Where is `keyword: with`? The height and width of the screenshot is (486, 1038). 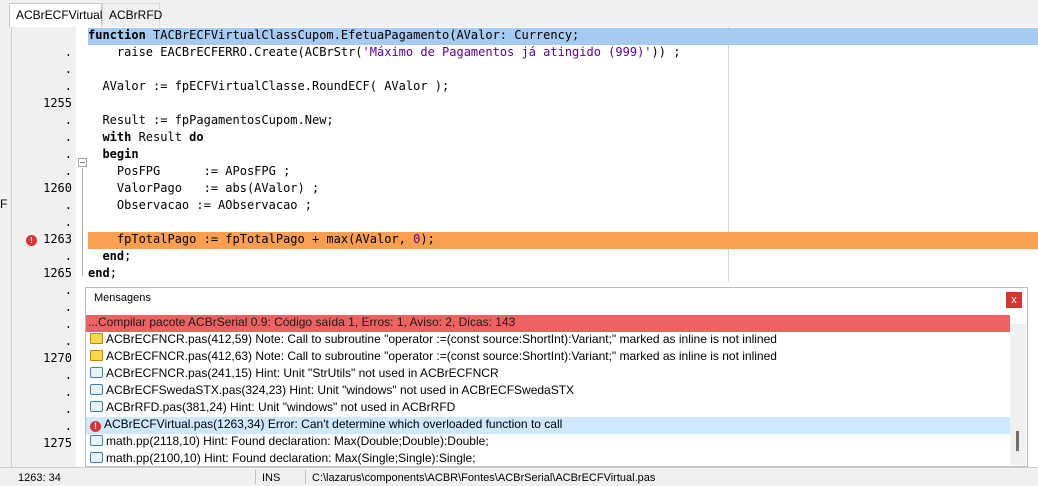
keyword: with is located at coordinates (117, 137).